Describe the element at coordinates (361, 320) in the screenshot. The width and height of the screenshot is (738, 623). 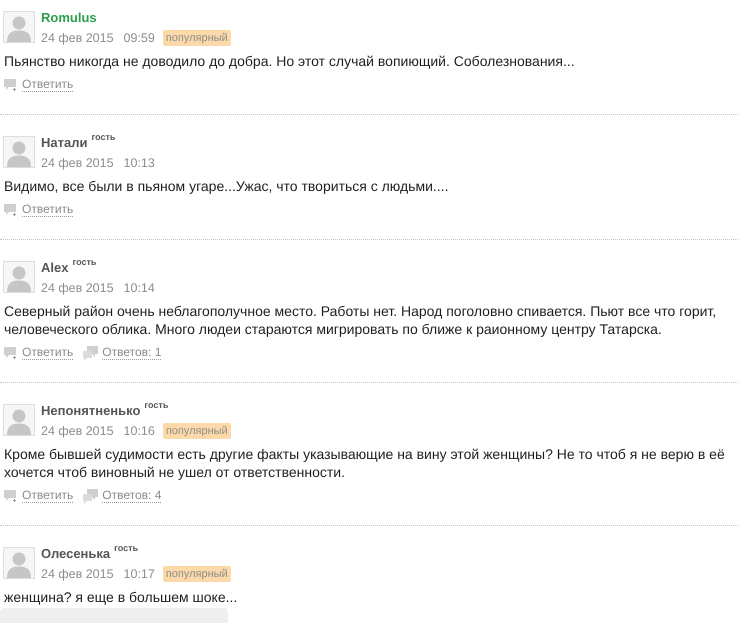
I see `comment-text: Северный район очень неблагополучное место. Работы нет. Народ поголовно спивается. Пьют все что горит, человеческого облика. Много людеи стараются мигрировать по ближе к раионному центру Татарска.` at that location.